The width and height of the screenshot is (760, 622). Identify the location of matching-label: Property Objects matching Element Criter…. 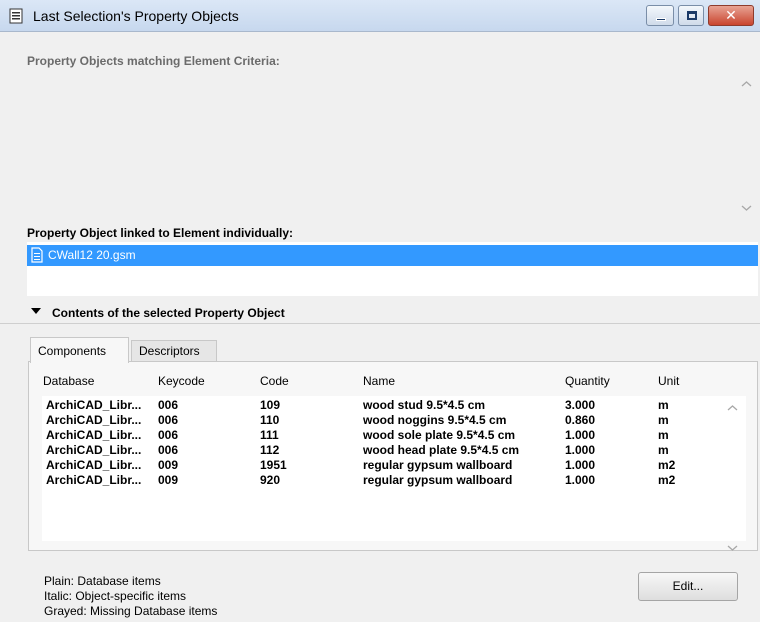
(153, 61).